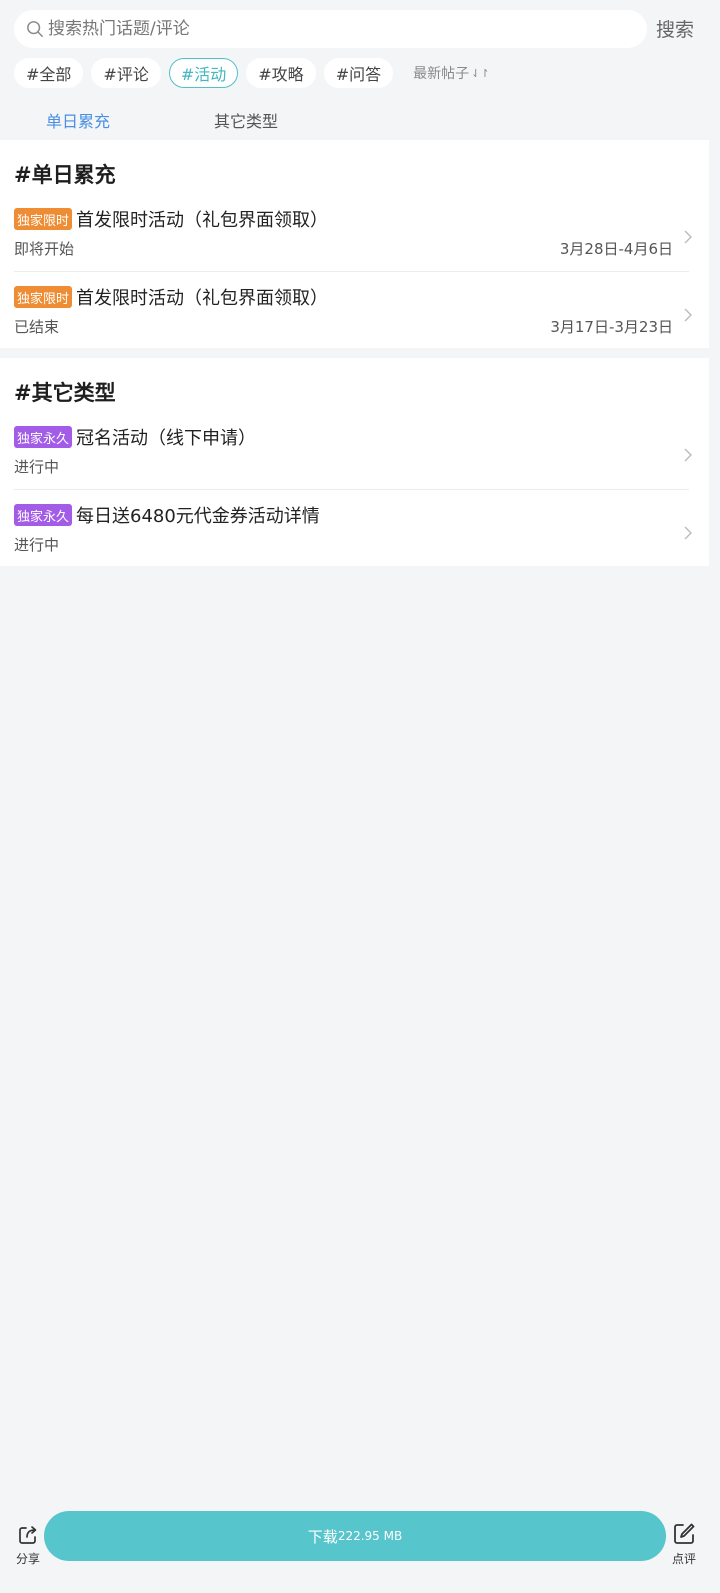 Image resolution: width=720 pixels, height=1593 pixels. Describe the element at coordinates (675, 28) in the screenshot. I see `search-button: 搜索` at that location.